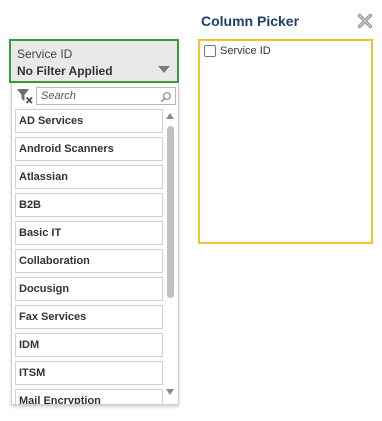 The image size is (382, 421). Describe the element at coordinates (164, 69) in the screenshot. I see `chevron-down-icon` at that location.